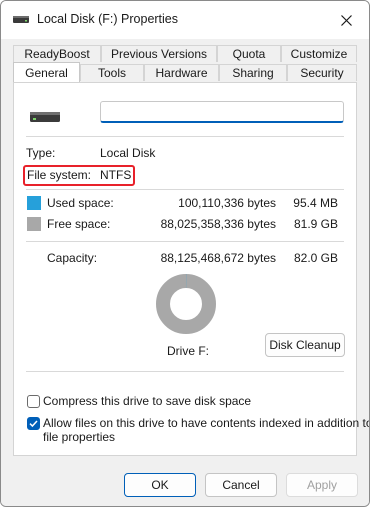  I want to click on type-label: Type:, so click(41, 153).